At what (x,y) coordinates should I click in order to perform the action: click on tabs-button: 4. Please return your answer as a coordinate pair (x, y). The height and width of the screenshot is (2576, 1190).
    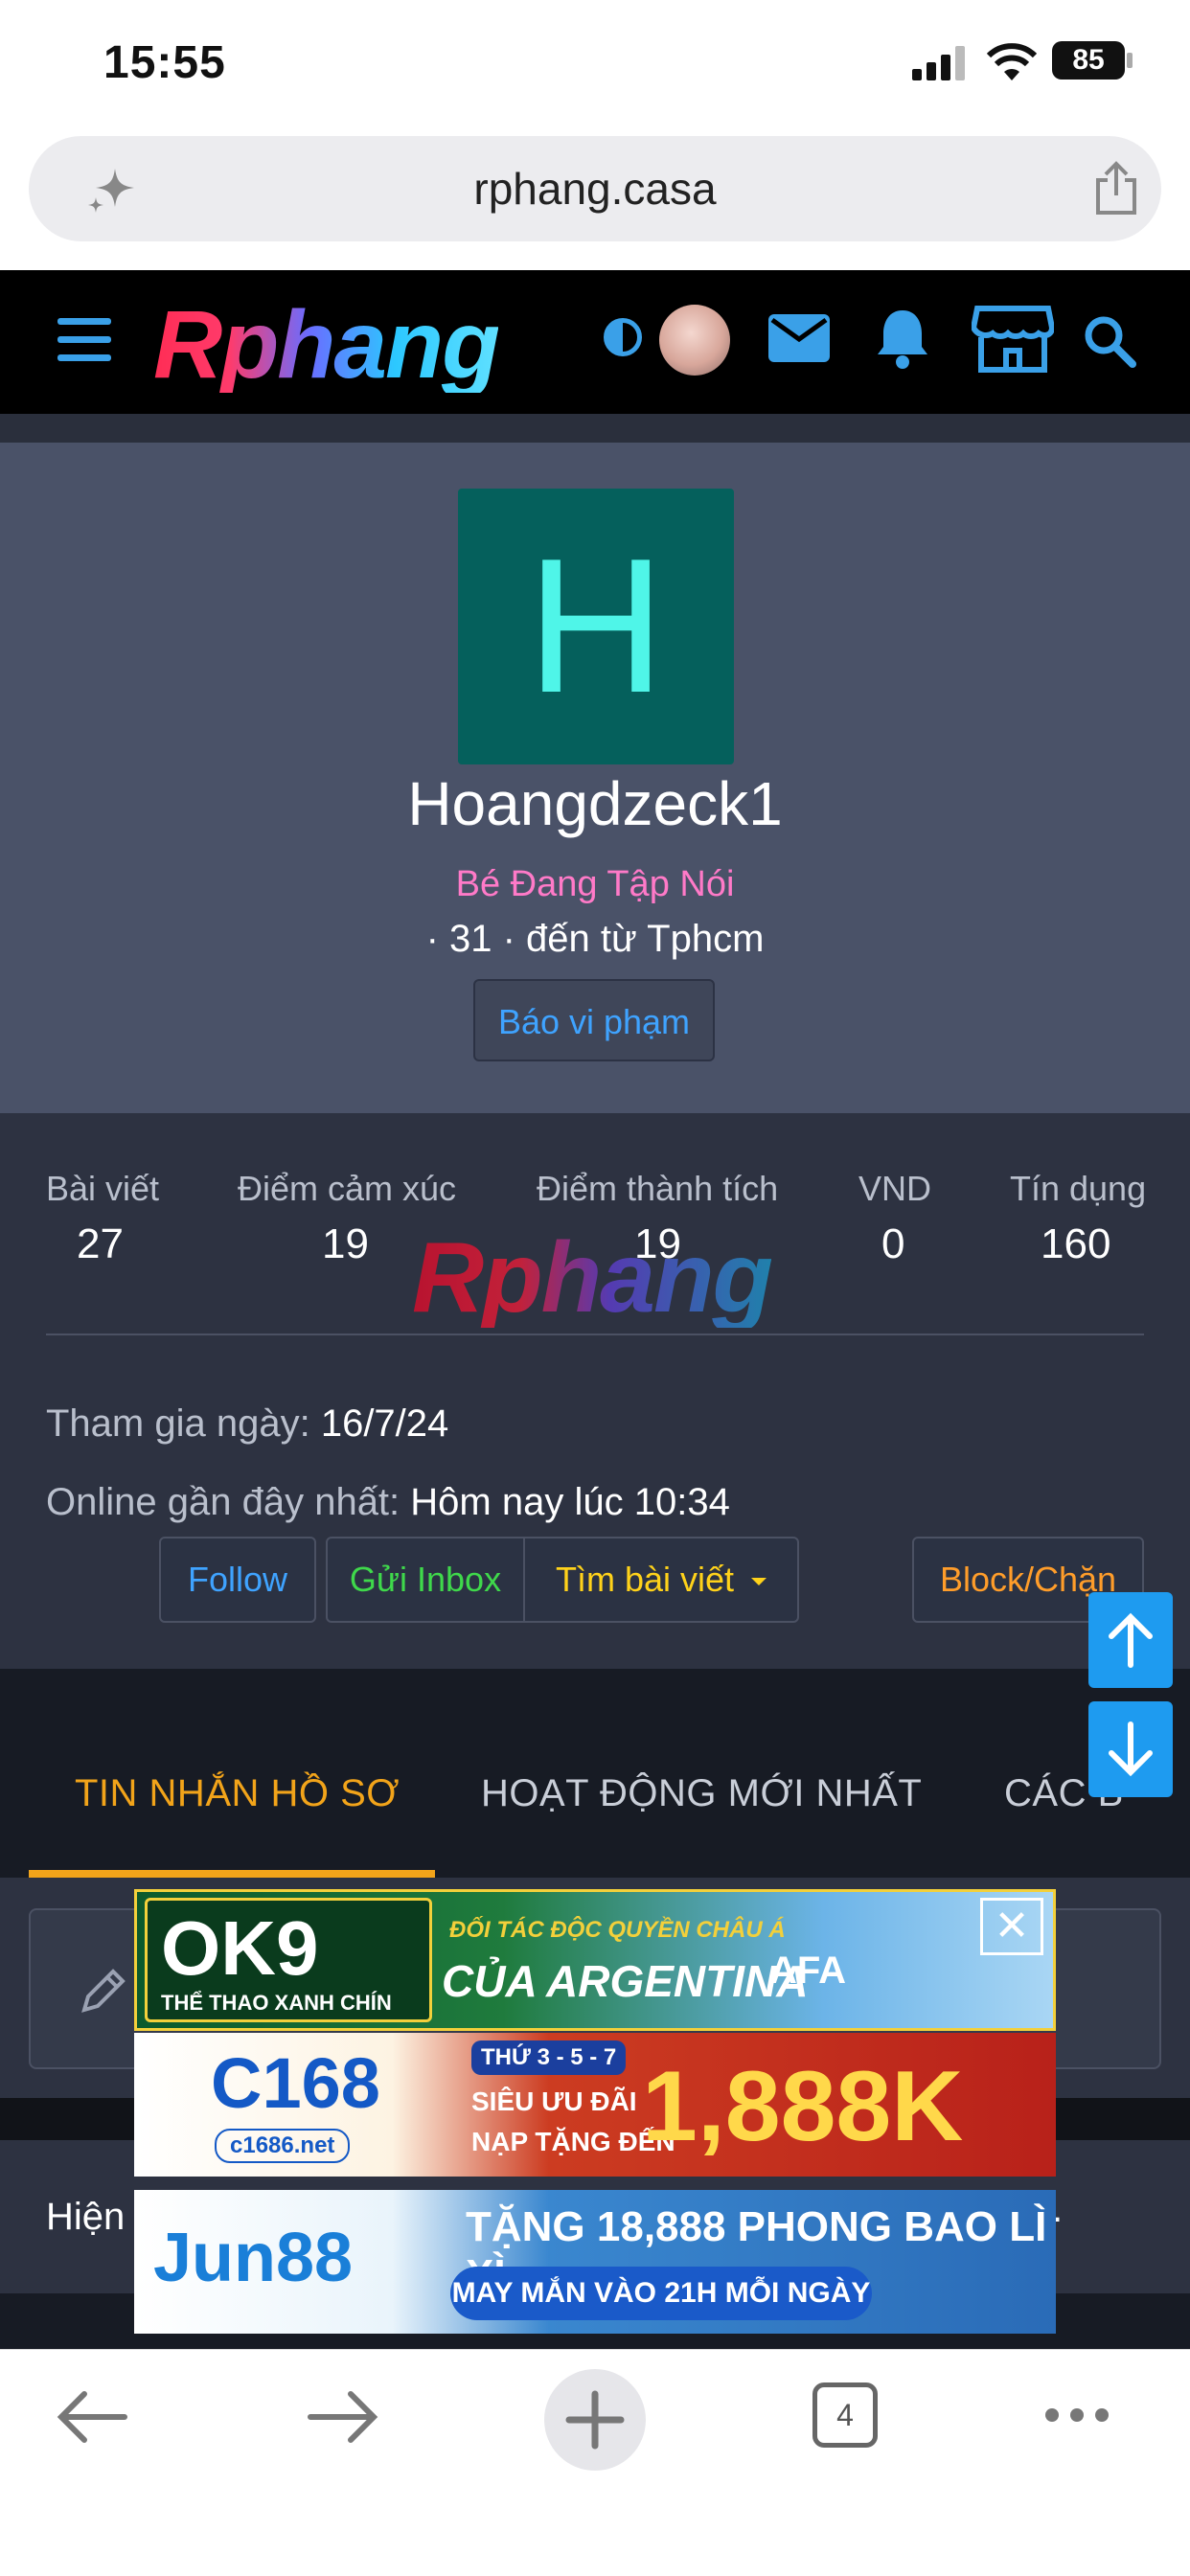
    Looking at the image, I should click on (845, 2415).